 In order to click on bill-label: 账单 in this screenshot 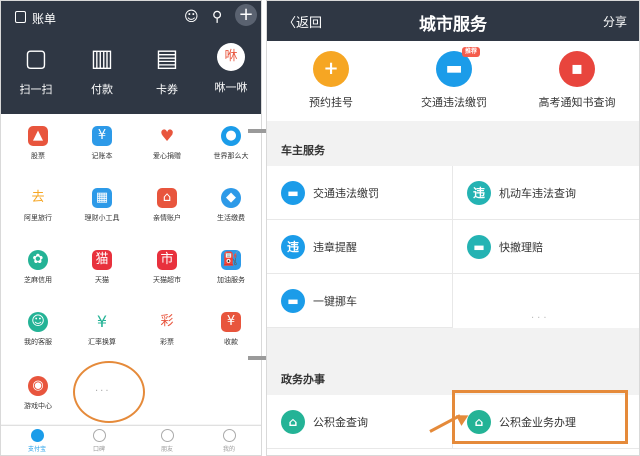, I will do `click(44, 18)`.